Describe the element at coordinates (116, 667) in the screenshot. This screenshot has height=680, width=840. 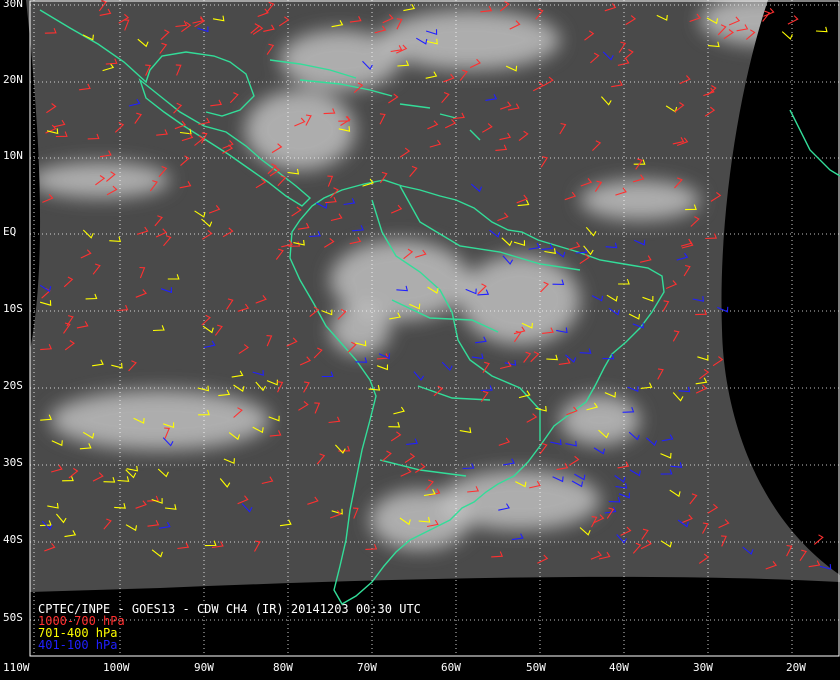
I see `lon-label: 100W` at that location.